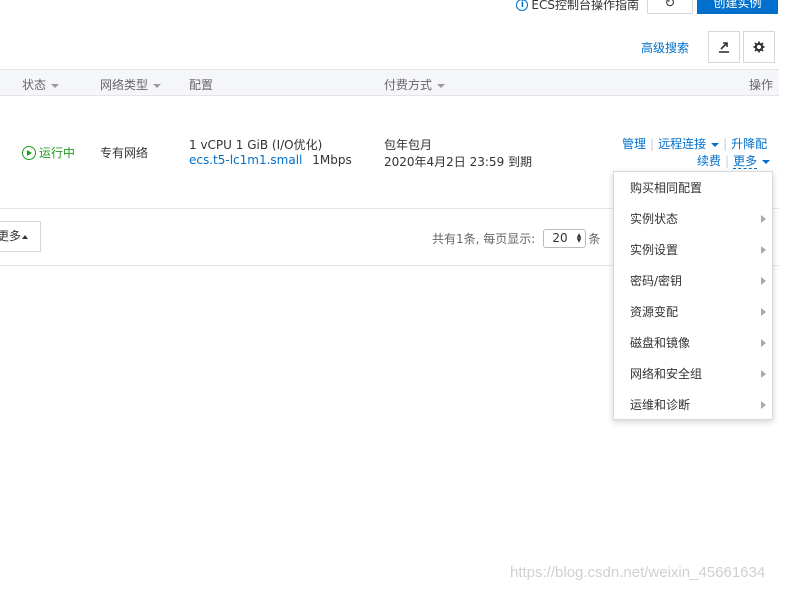 The height and width of the screenshot is (591, 791). What do you see at coordinates (579, 238) in the screenshot?
I see `spinner-icon: ▲ ▼` at bounding box center [579, 238].